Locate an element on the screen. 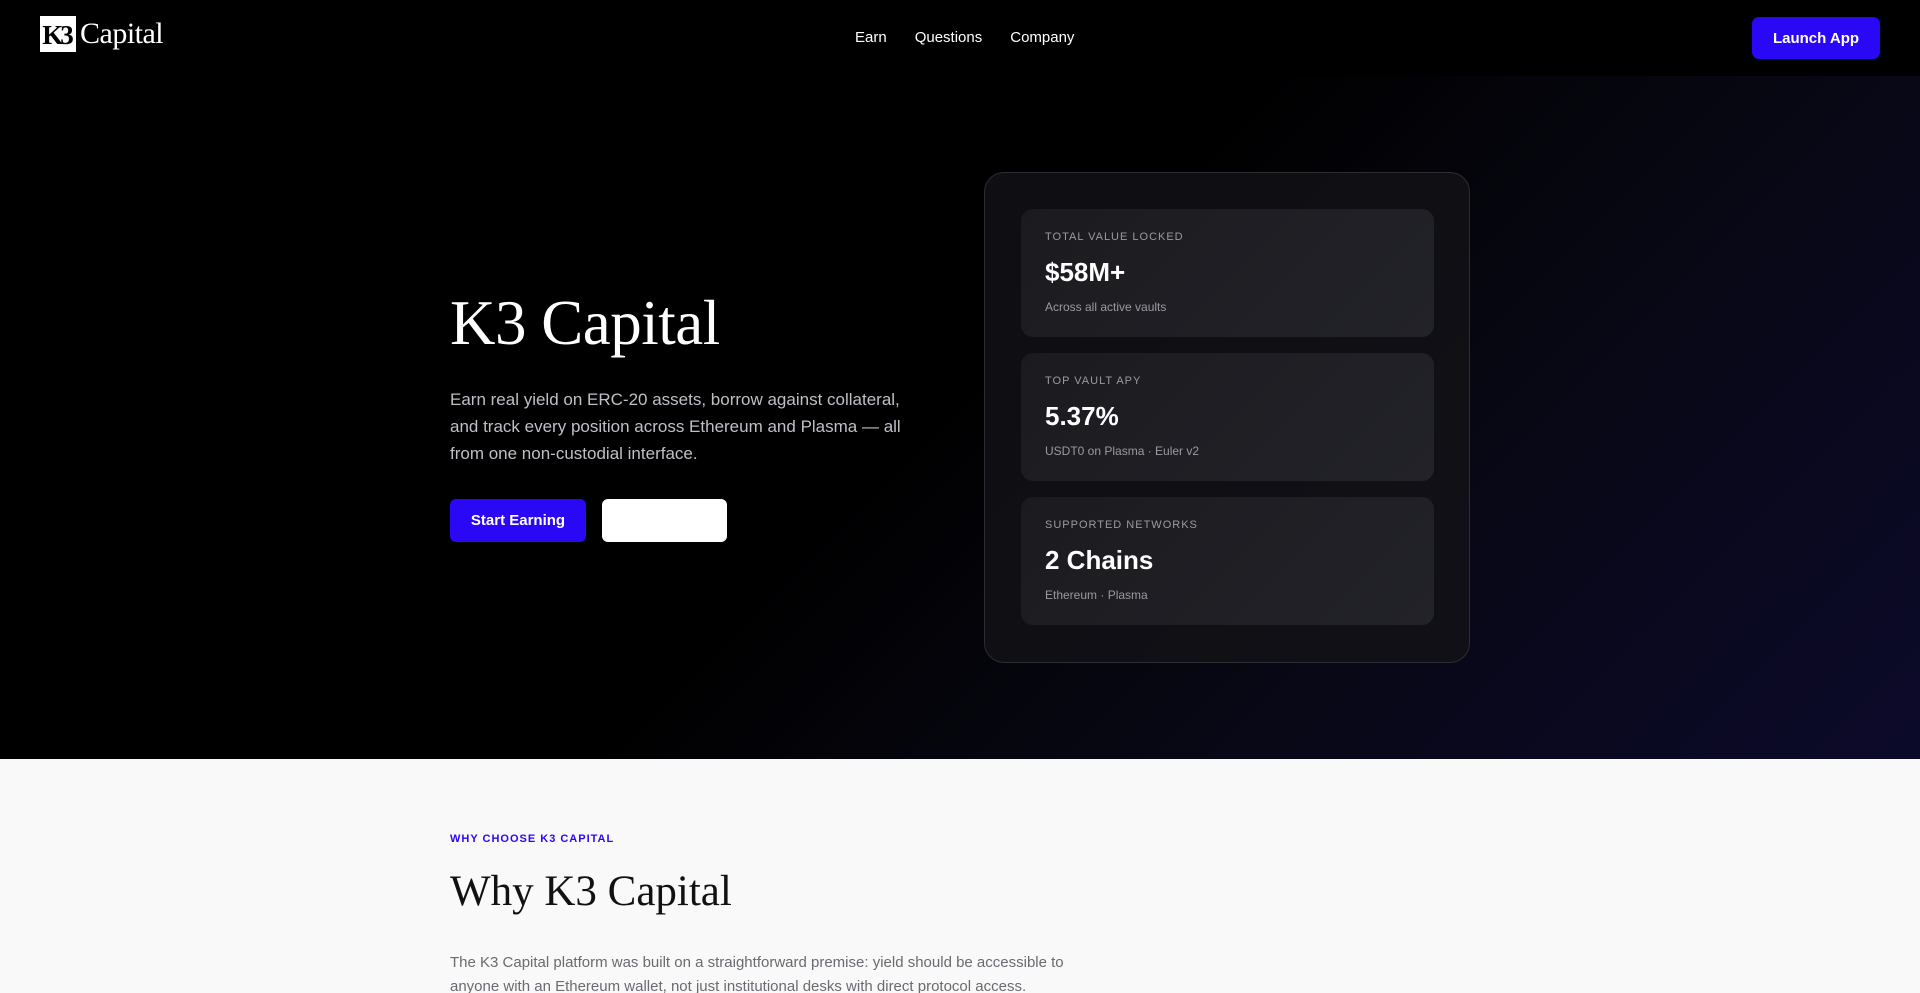 The image size is (1920, 993). stat-value: $58M+ is located at coordinates (1085, 272).